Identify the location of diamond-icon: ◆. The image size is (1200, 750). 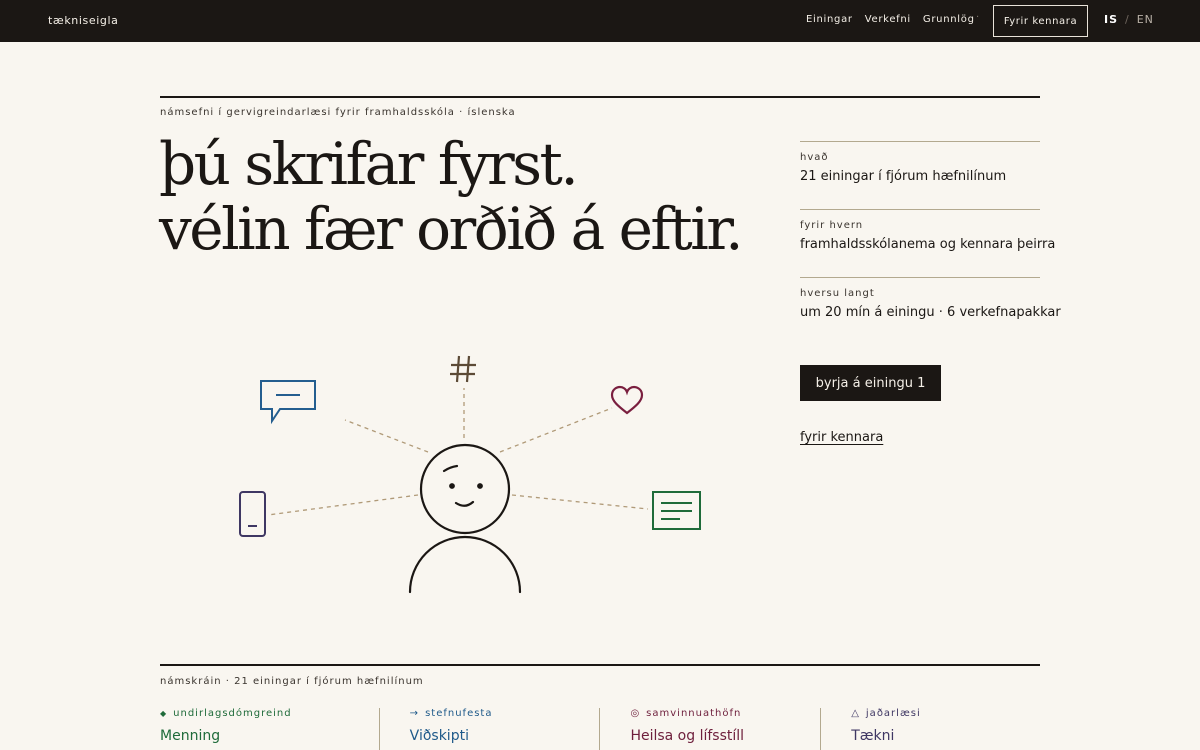
(164, 713).